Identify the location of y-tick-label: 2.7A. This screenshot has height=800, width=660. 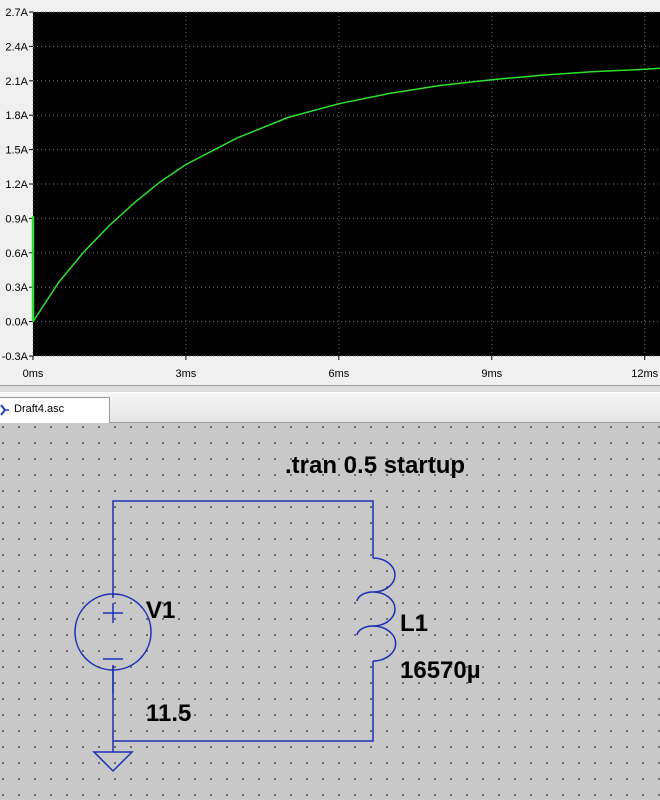
(16, 13).